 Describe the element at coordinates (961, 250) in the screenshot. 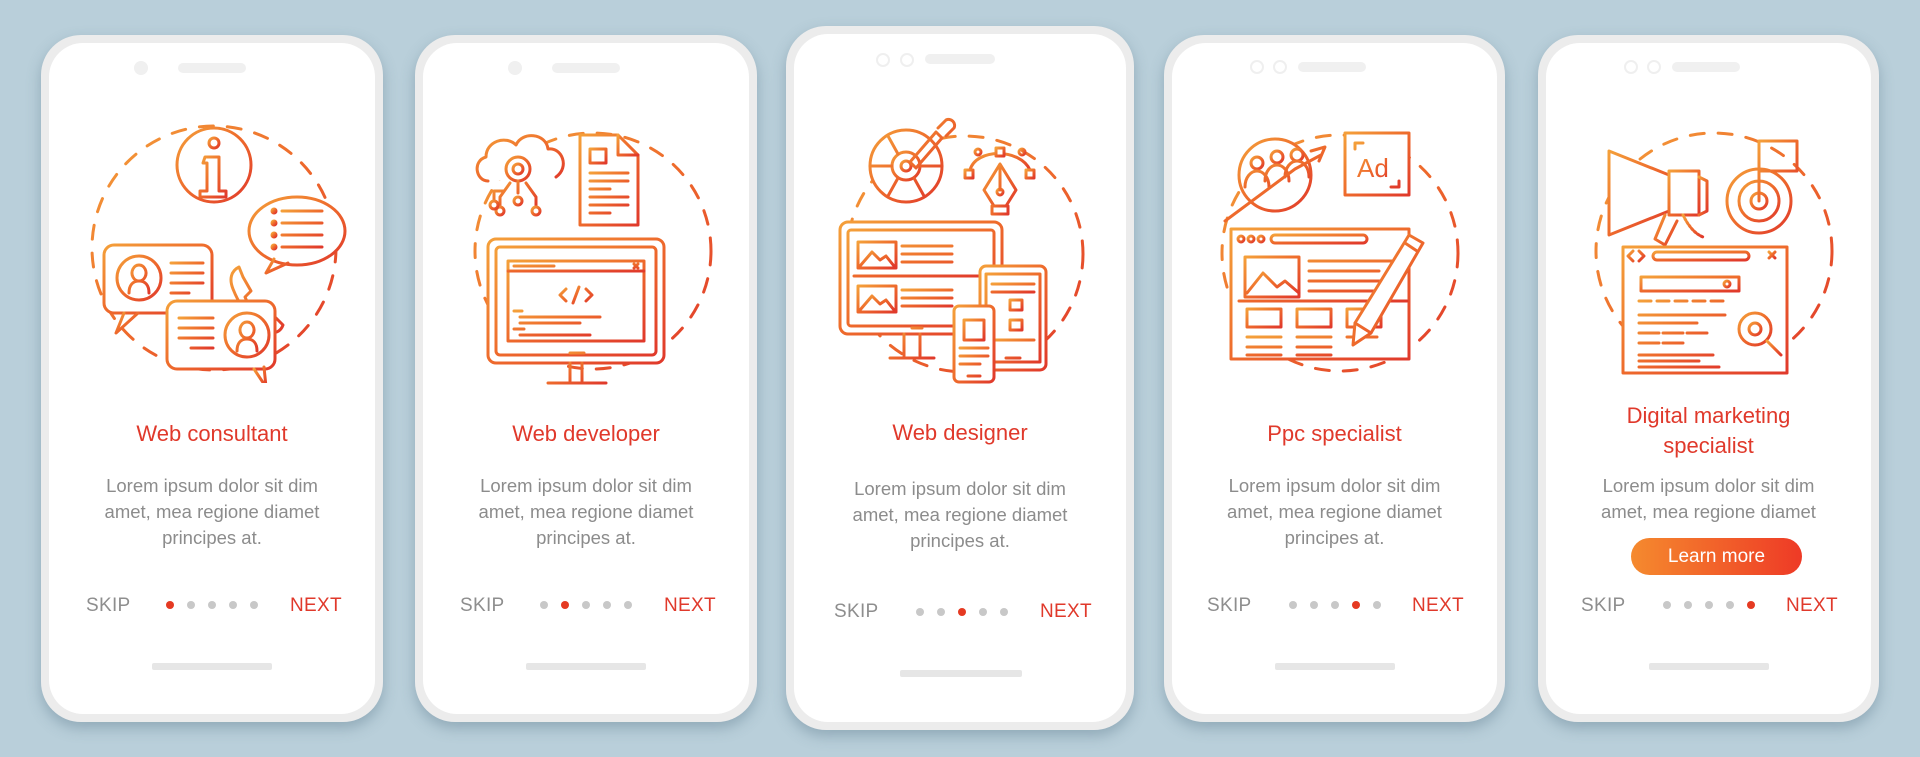

I see `web-designer-icon` at that location.